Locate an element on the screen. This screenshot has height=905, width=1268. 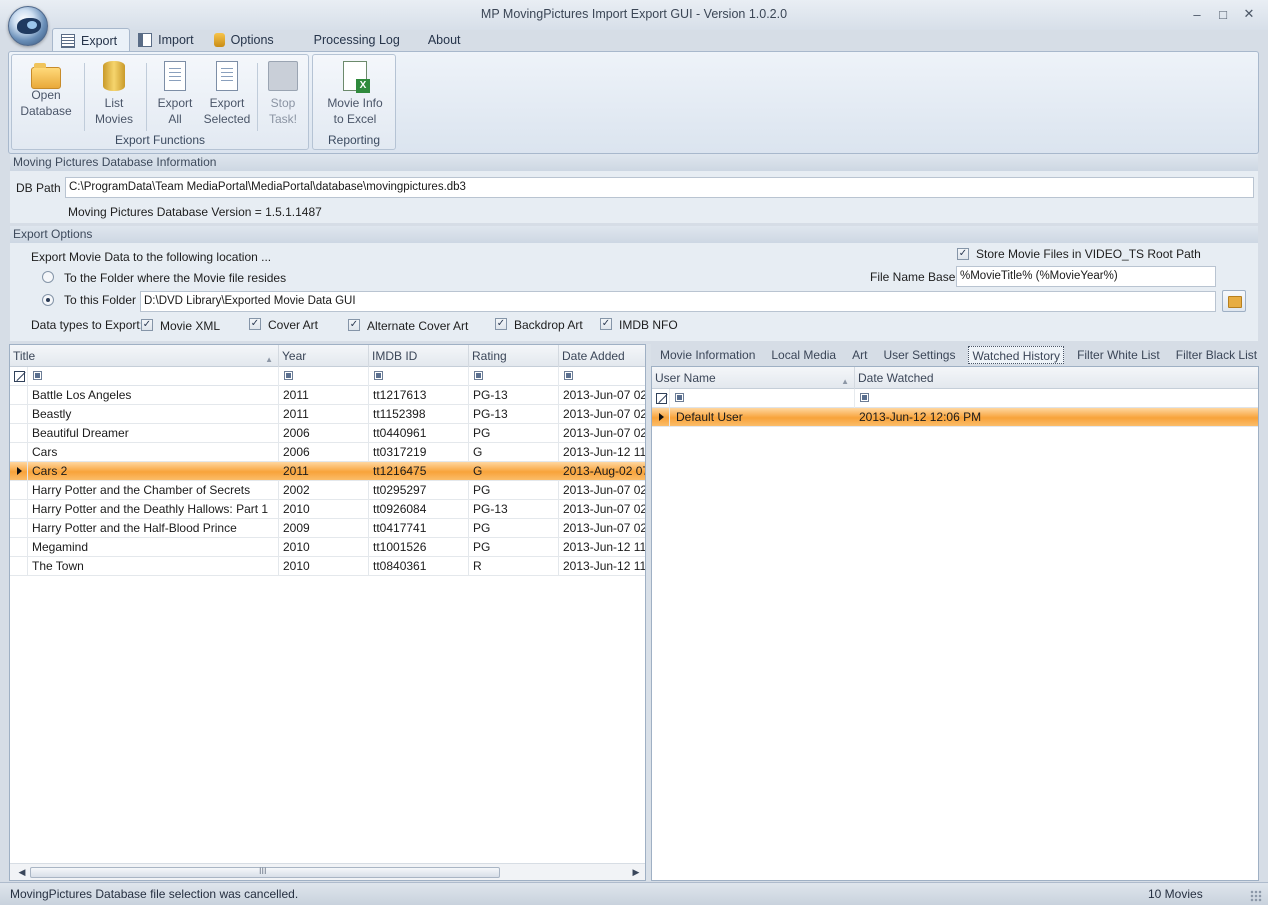
minimize-icon: – is located at coordinates (1197, 14).